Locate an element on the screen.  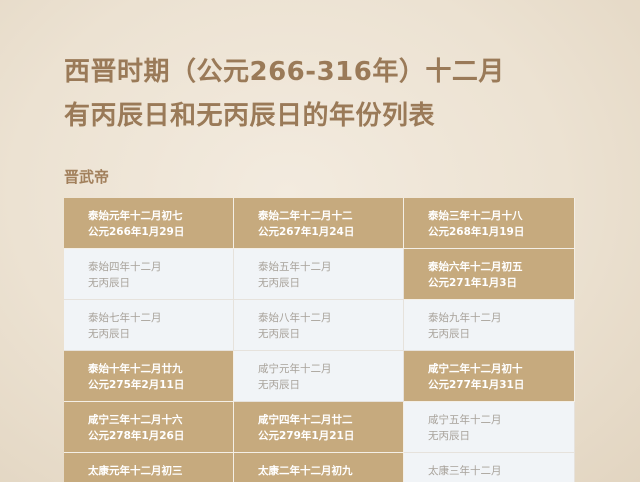
year-cell-name: 泰始三年十二月十八 is located at coordinates (475, 216).